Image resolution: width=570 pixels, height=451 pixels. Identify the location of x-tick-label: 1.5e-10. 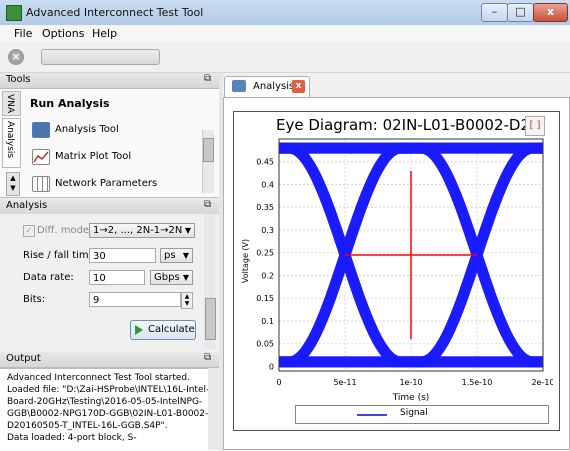
(477, 382).